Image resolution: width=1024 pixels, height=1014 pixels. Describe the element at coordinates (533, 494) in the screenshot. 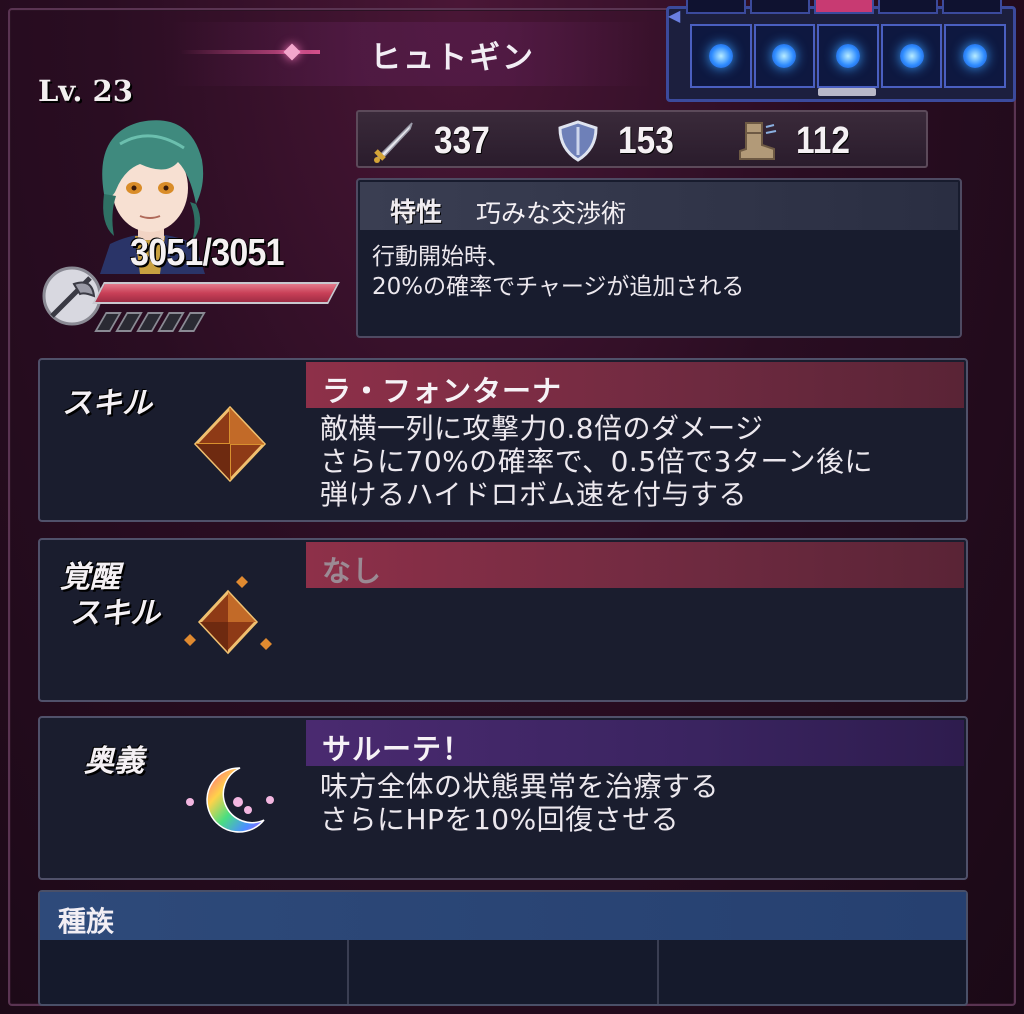

I see `skill-desc-line: 弾けるハイドロボム速を付与する` at that location.